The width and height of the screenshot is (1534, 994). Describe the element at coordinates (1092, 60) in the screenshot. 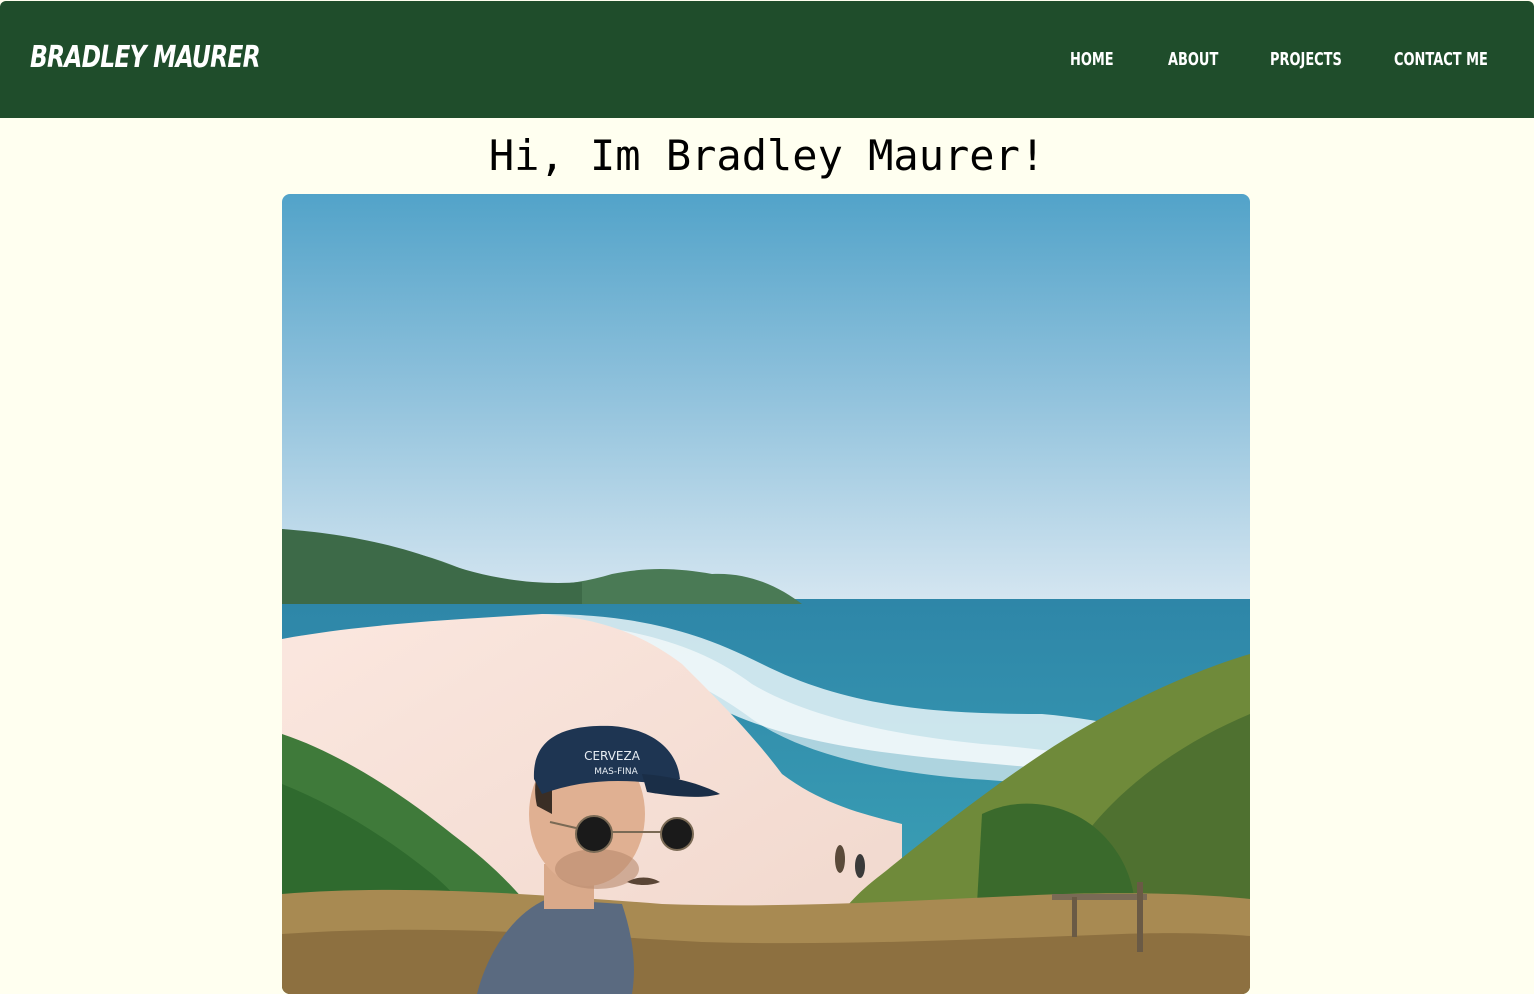

I see `nav-home-link: HOME` at that location.